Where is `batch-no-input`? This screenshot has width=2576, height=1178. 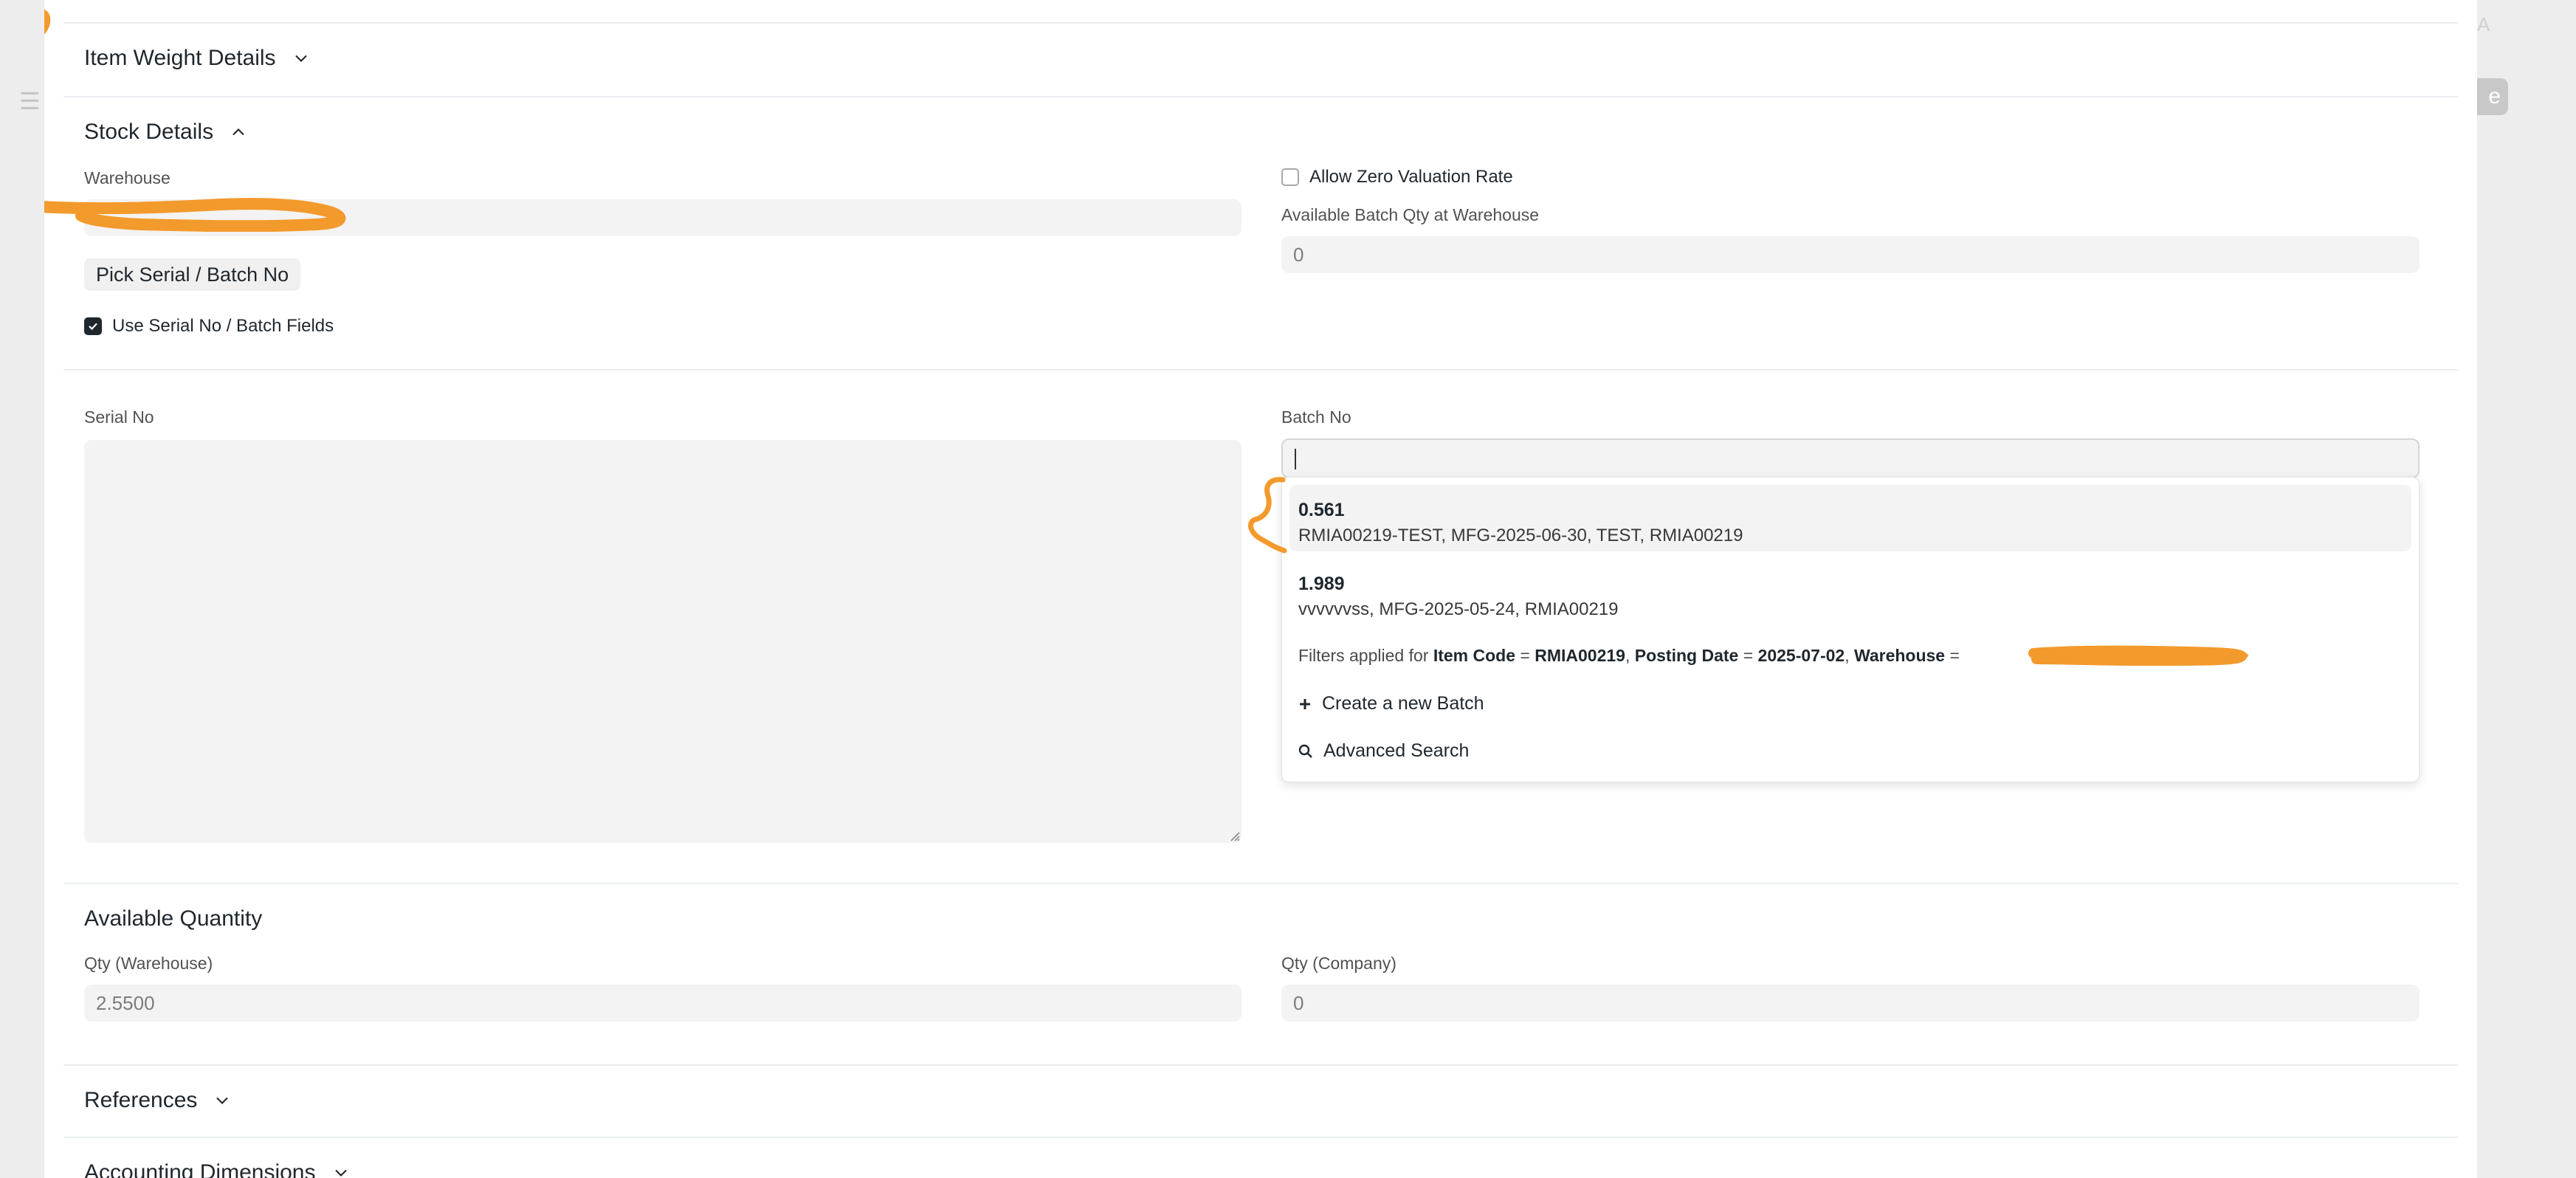 batch-no-input is located at coordinates (1851, 458).